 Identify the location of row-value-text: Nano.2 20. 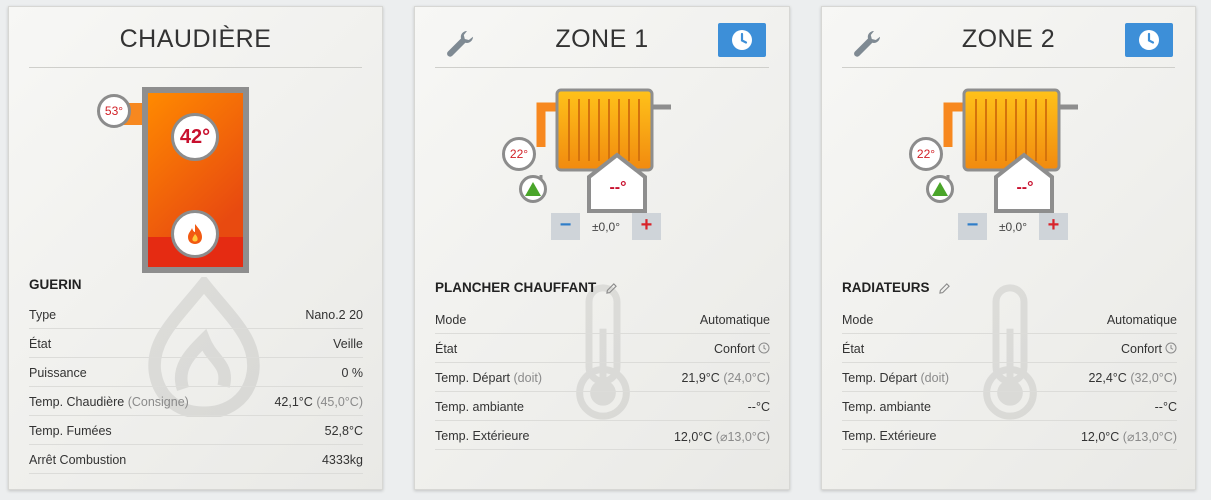
(334, 315).